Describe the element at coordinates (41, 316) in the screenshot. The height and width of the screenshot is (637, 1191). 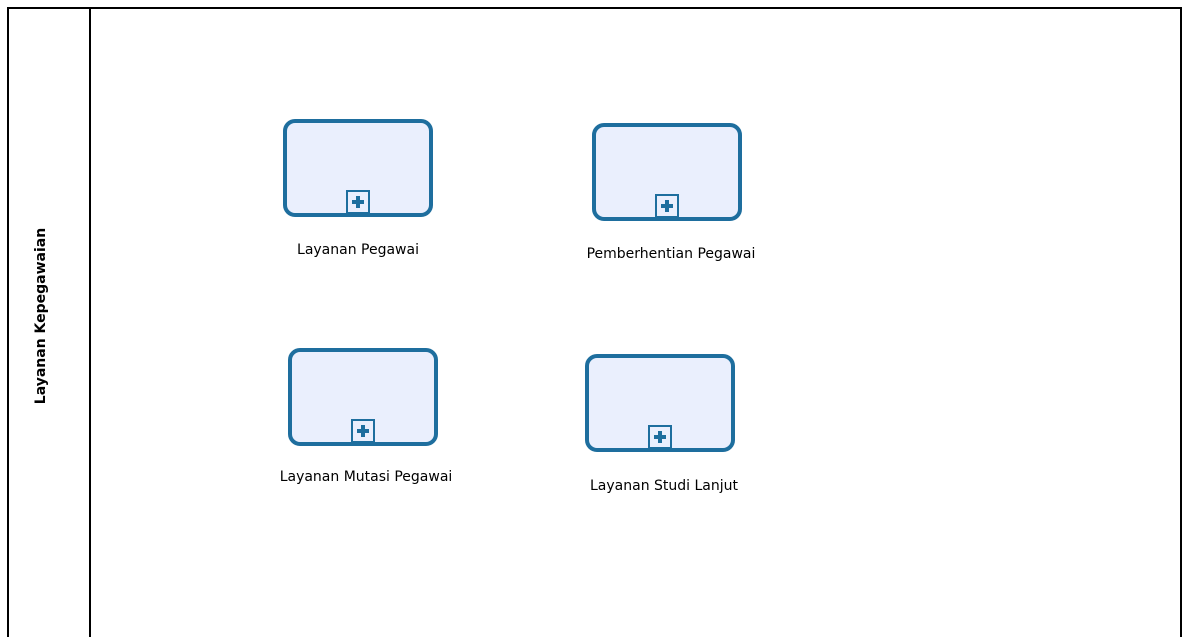
I see `pool-label: Layanan Kepegawaian` at that location.